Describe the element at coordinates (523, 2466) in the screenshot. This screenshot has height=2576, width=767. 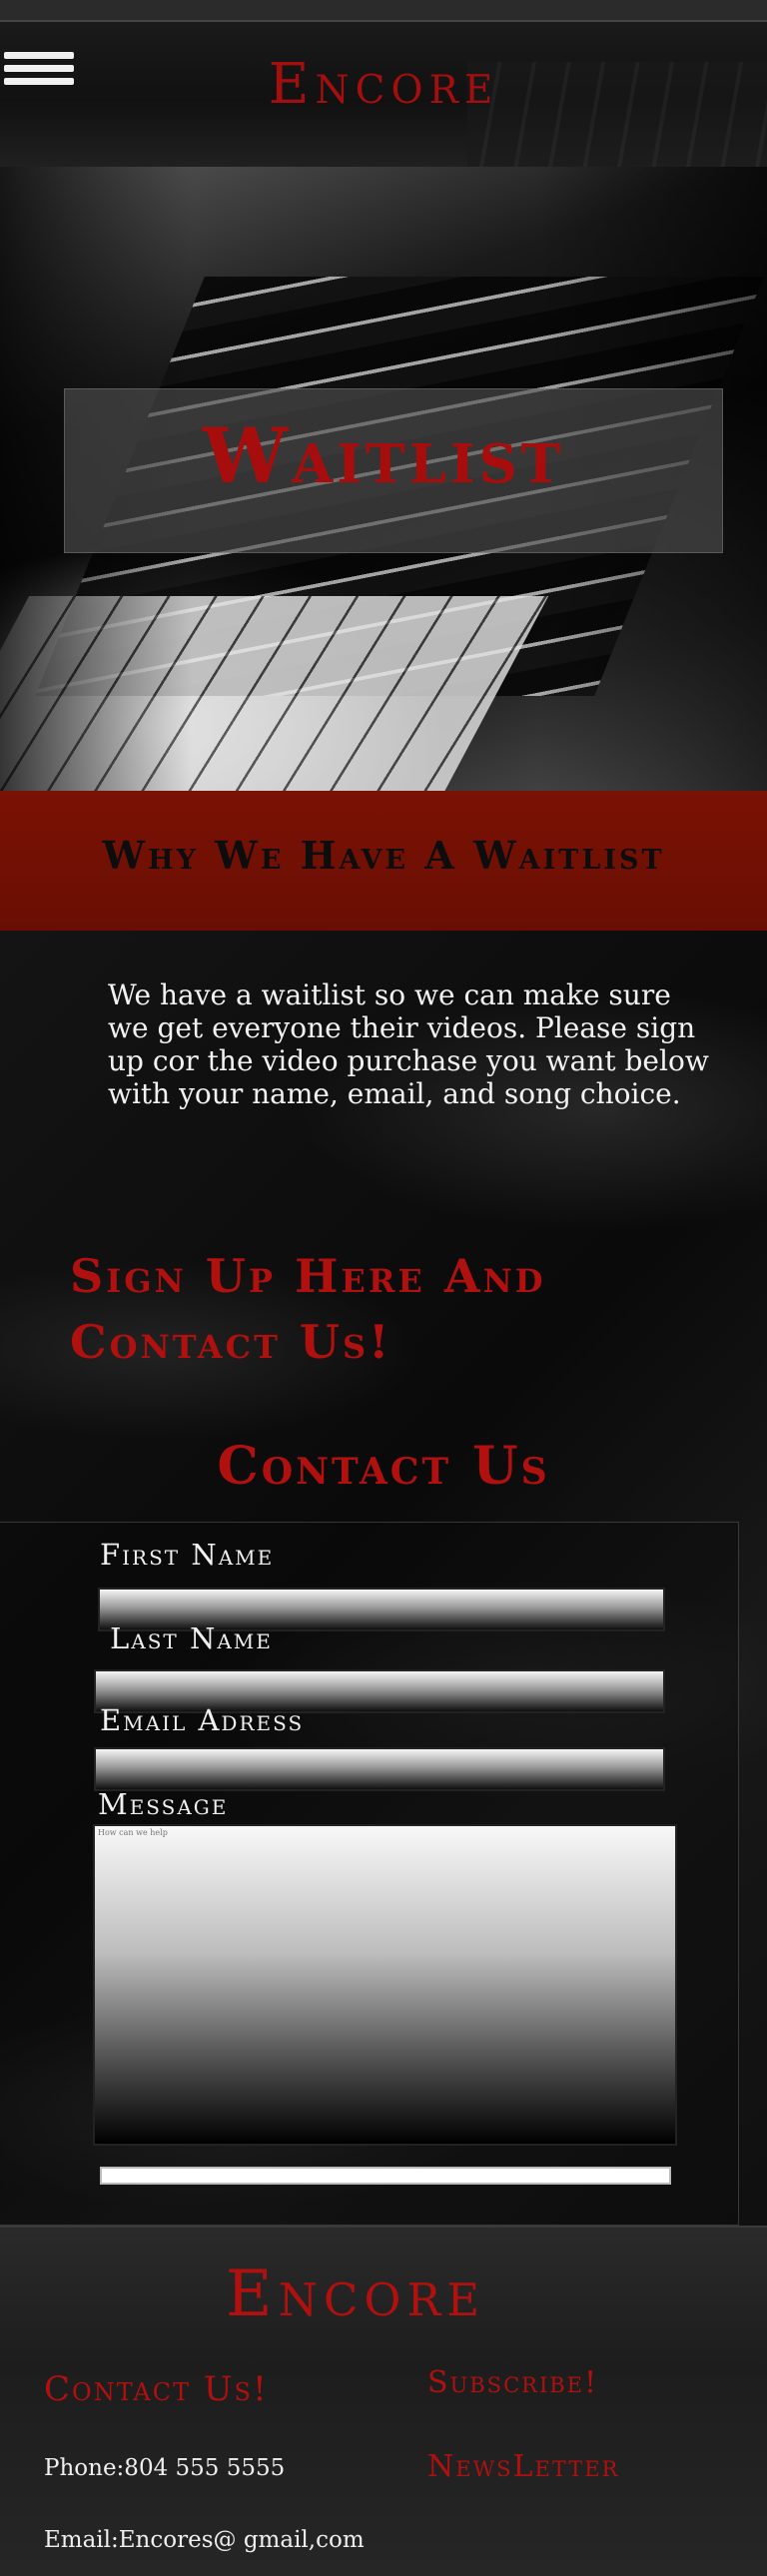
I see `footer-newsletter-link: NewsLetter` at that location.